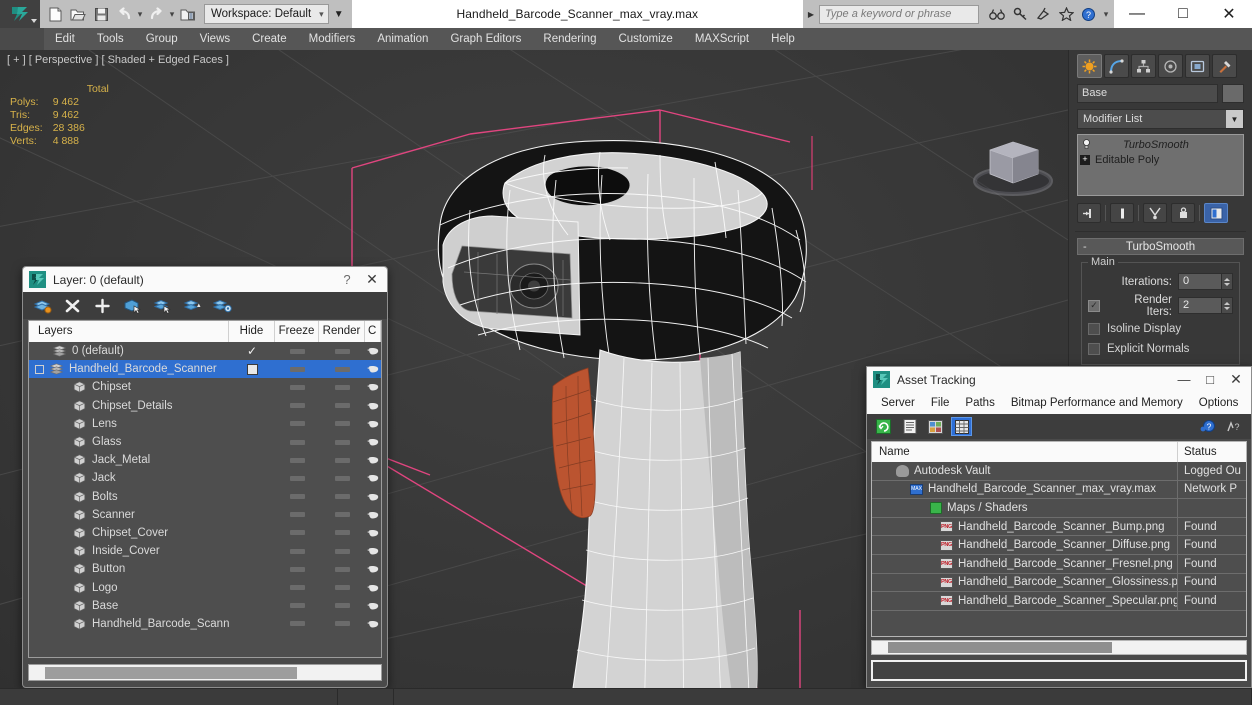  I want to click on iterations-field: 0, so click(1200, 281).